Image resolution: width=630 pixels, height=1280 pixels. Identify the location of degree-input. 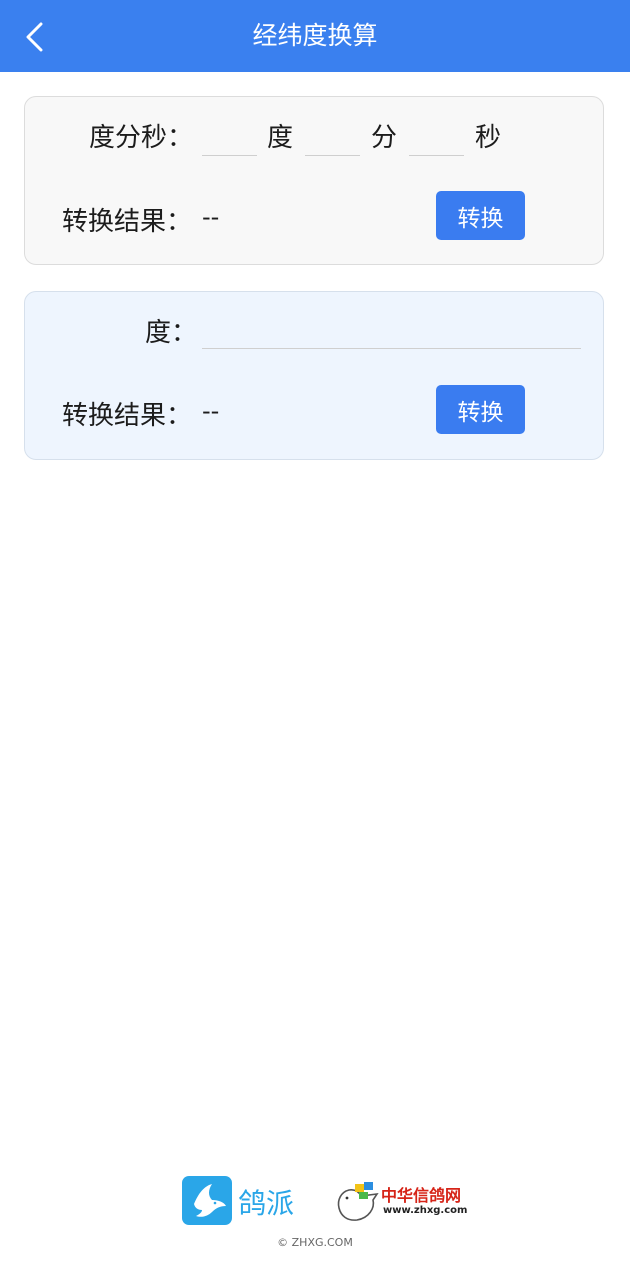
(229, 135).